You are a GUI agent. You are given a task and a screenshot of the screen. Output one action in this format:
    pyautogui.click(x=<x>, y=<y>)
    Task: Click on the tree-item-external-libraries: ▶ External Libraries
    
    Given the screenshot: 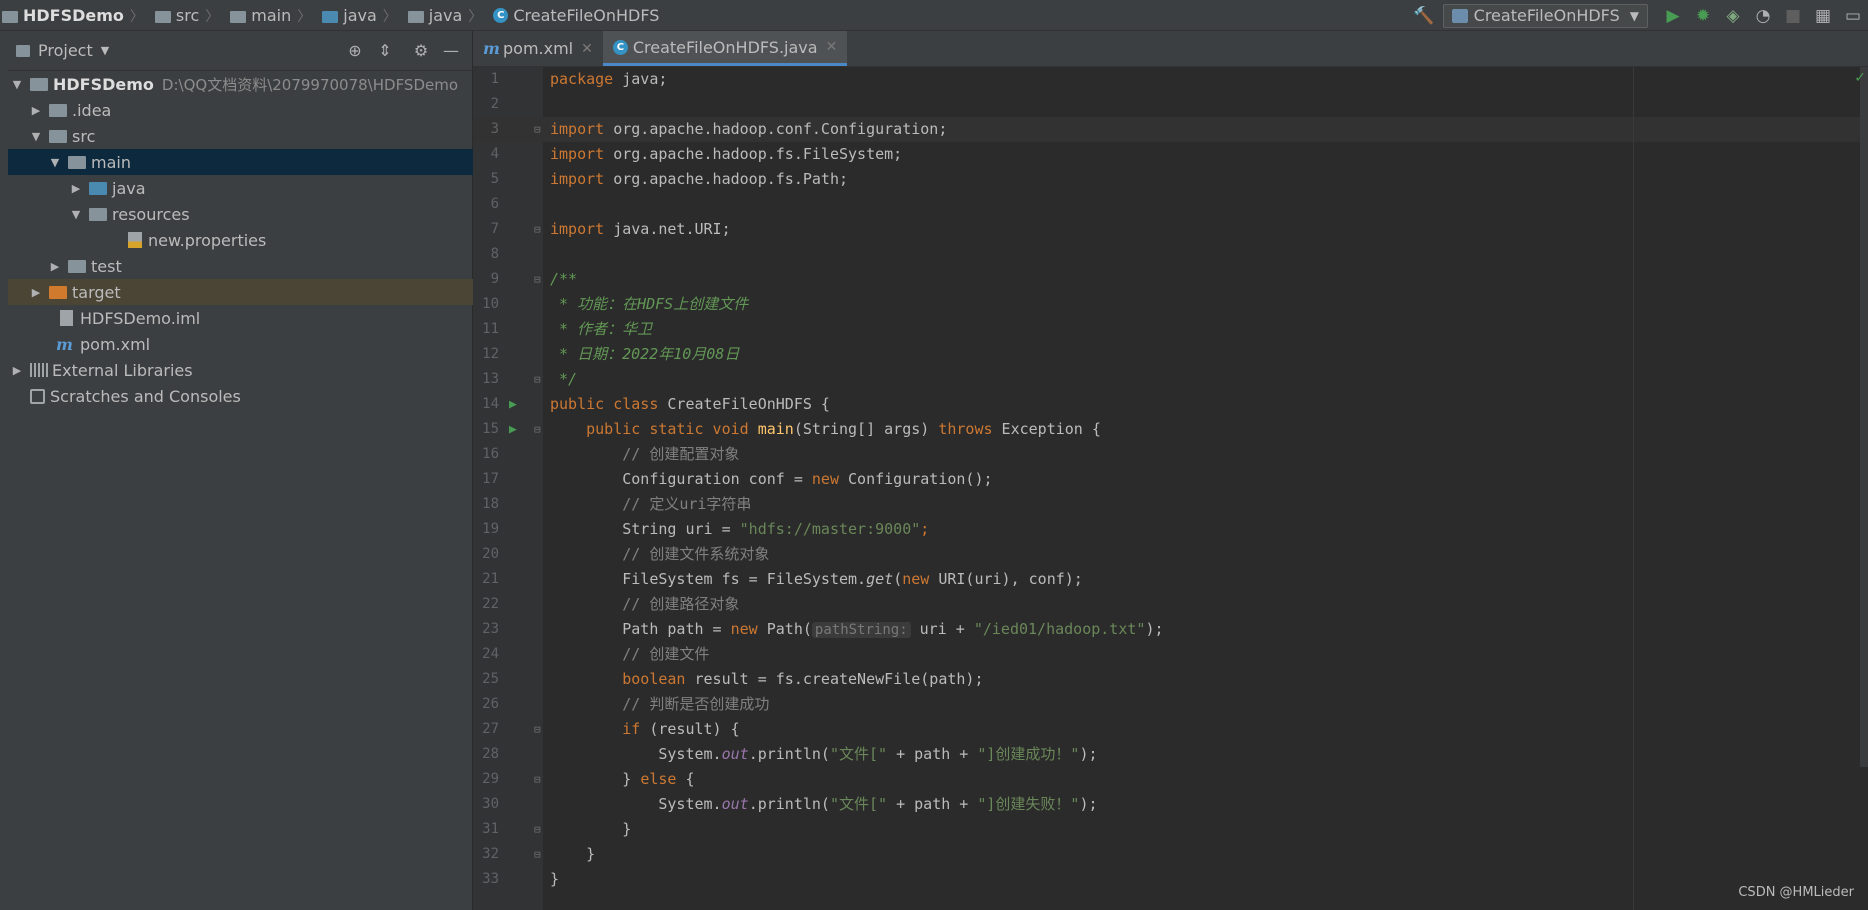 What is the action you would take?
    pyautogui.click(x=240, y=370)
    